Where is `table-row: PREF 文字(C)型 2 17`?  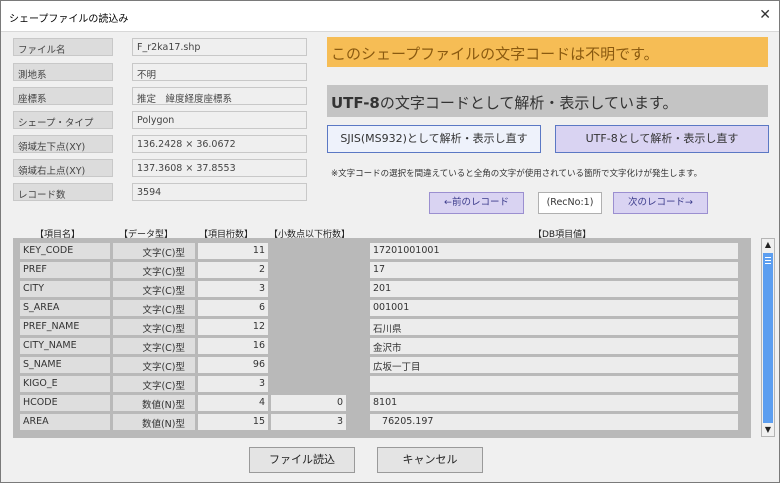
table-row: PREF 文字(C)型 2 17 is located at coordinates (382, 270).